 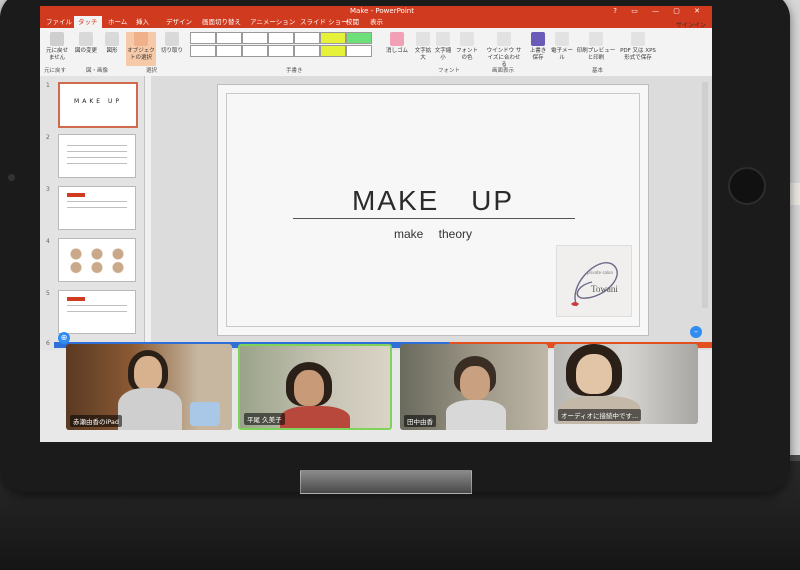 What do you see at coordinates (705, 195) in the screenshot?
I see `vertical-scrollbar` at bounding box center [705, 195].